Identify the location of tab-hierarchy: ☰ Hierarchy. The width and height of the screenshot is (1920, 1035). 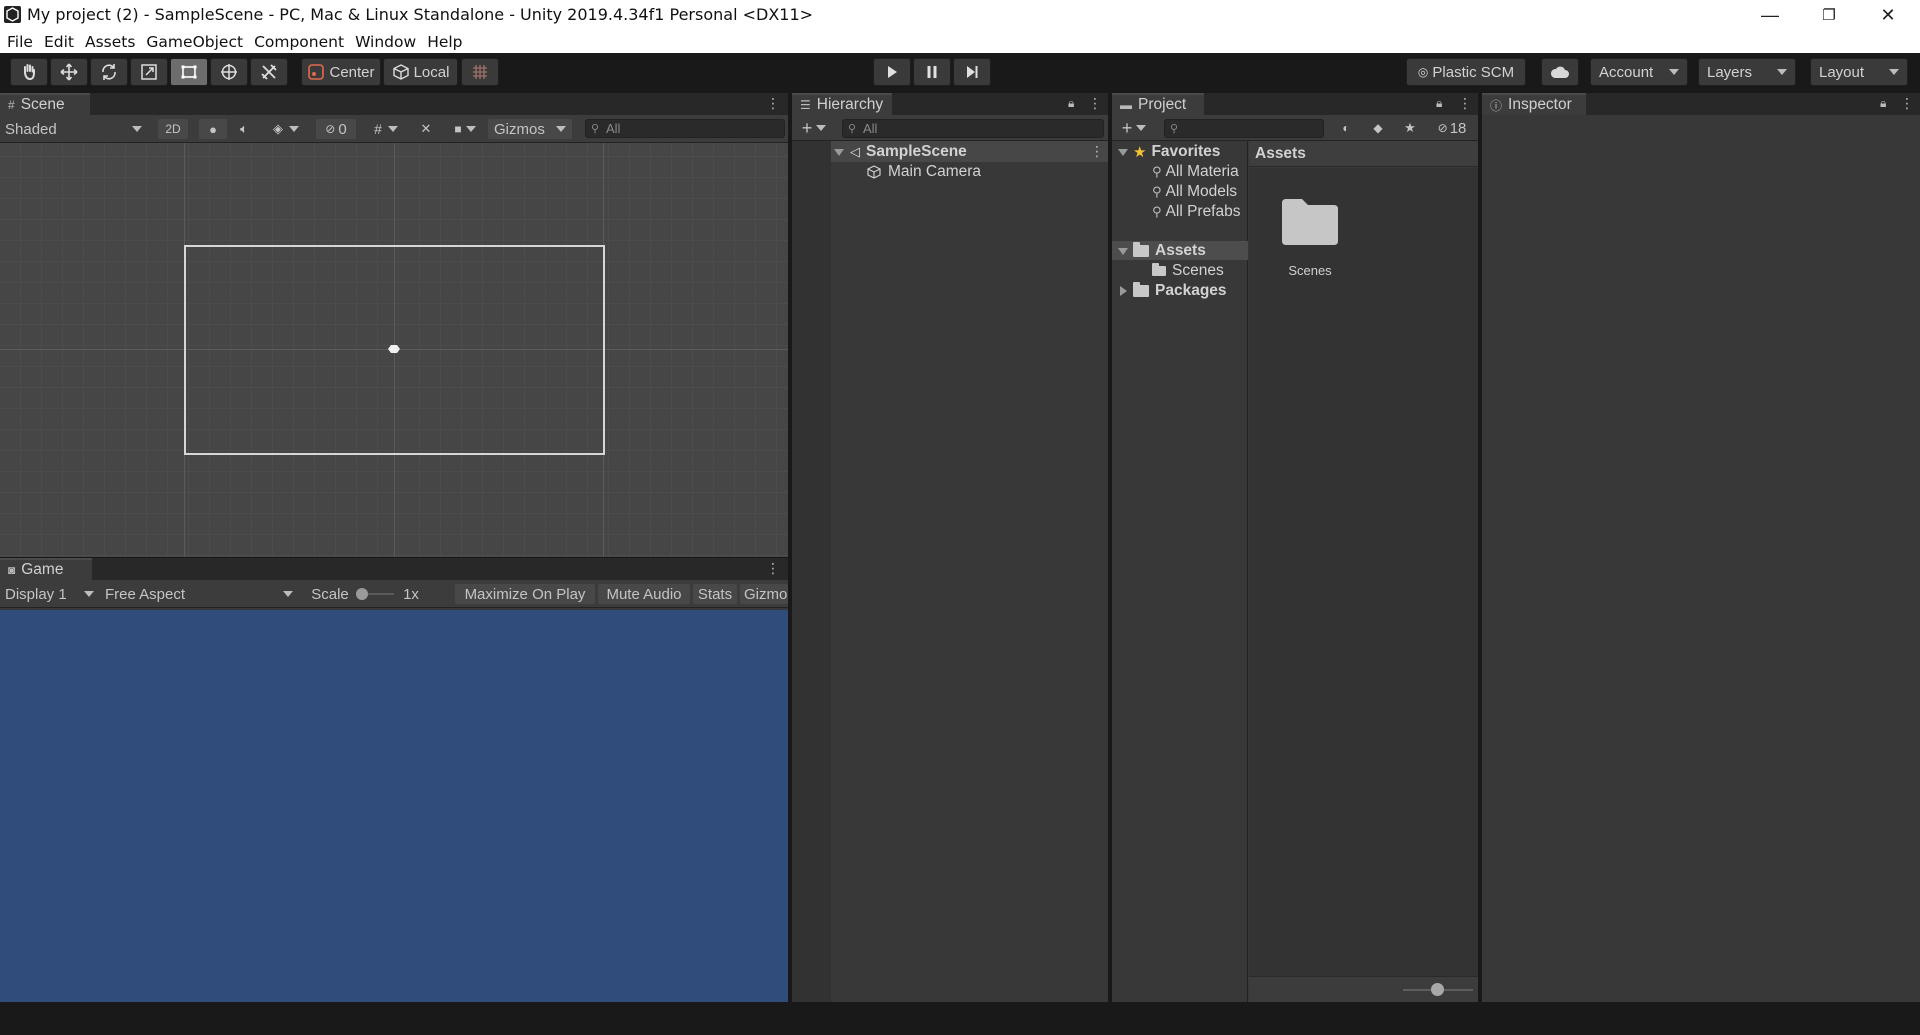
(842, 104).